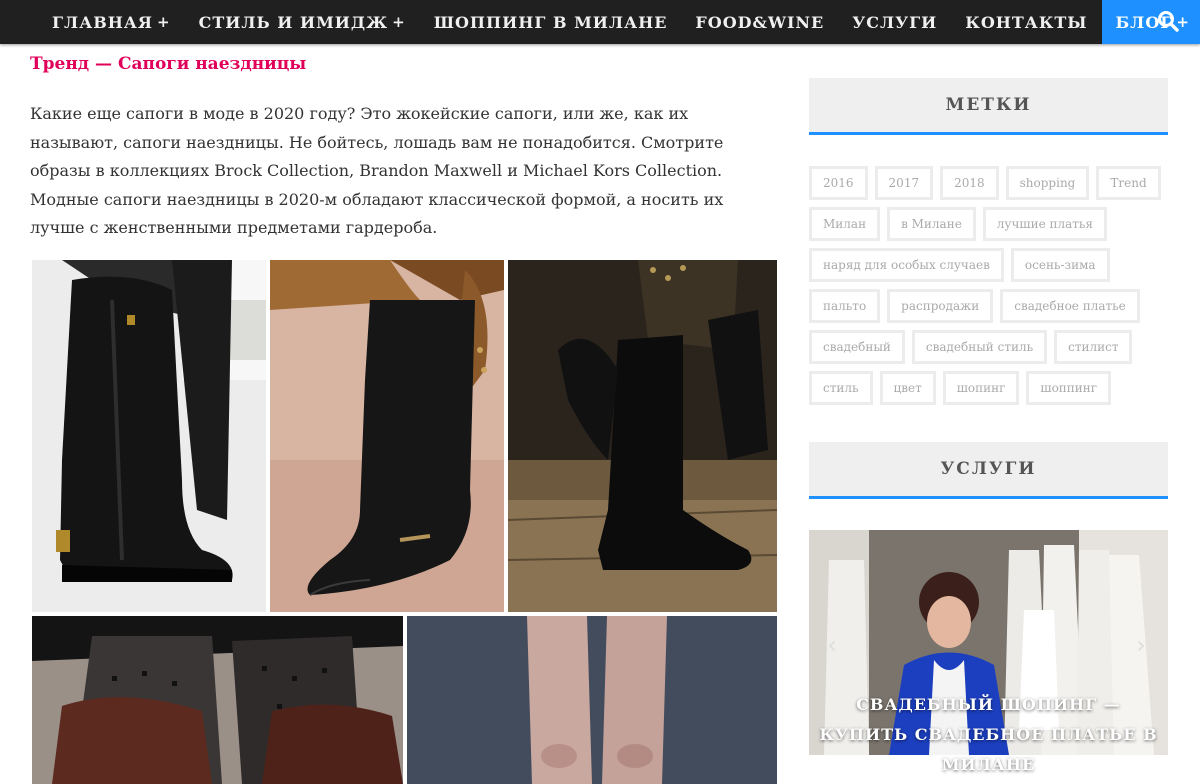 Image resolution: width=1200 pixels, height=784 pixels. What do you see at coordinates (907, 388) in the screenshot?
I see `tag: цвет` at bounding box center [907, 388].